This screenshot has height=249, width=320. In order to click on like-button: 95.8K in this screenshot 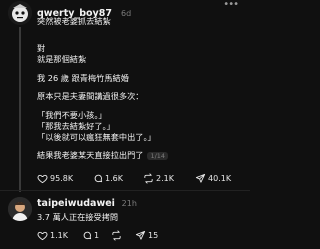, I will do `click(55, 178)`.